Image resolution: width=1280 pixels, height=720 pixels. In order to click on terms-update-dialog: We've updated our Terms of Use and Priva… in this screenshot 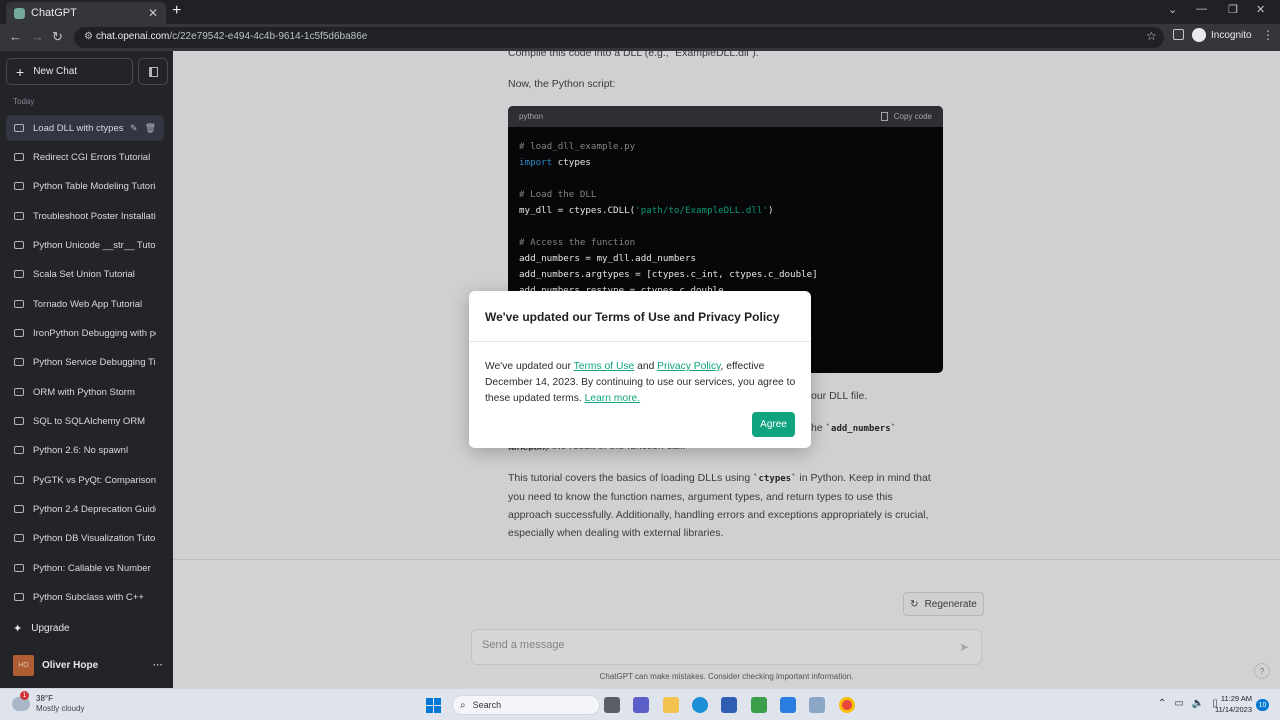, I will do `click(640, 369)`.